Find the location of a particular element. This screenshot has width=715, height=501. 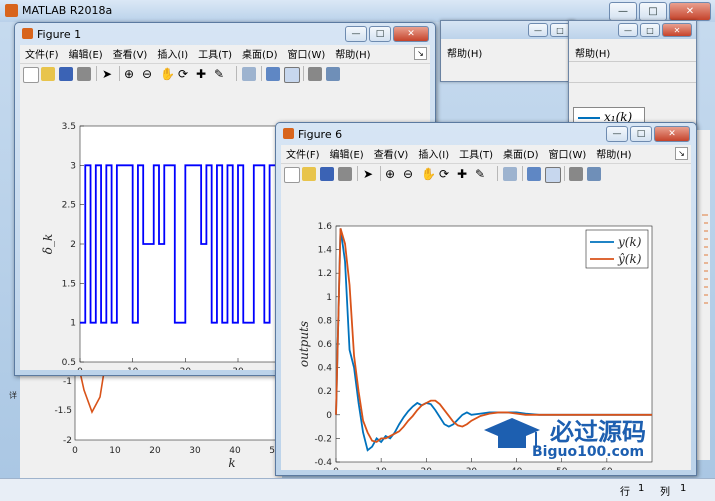

bg-xtick: 40 is located at coordinates (235, 451).